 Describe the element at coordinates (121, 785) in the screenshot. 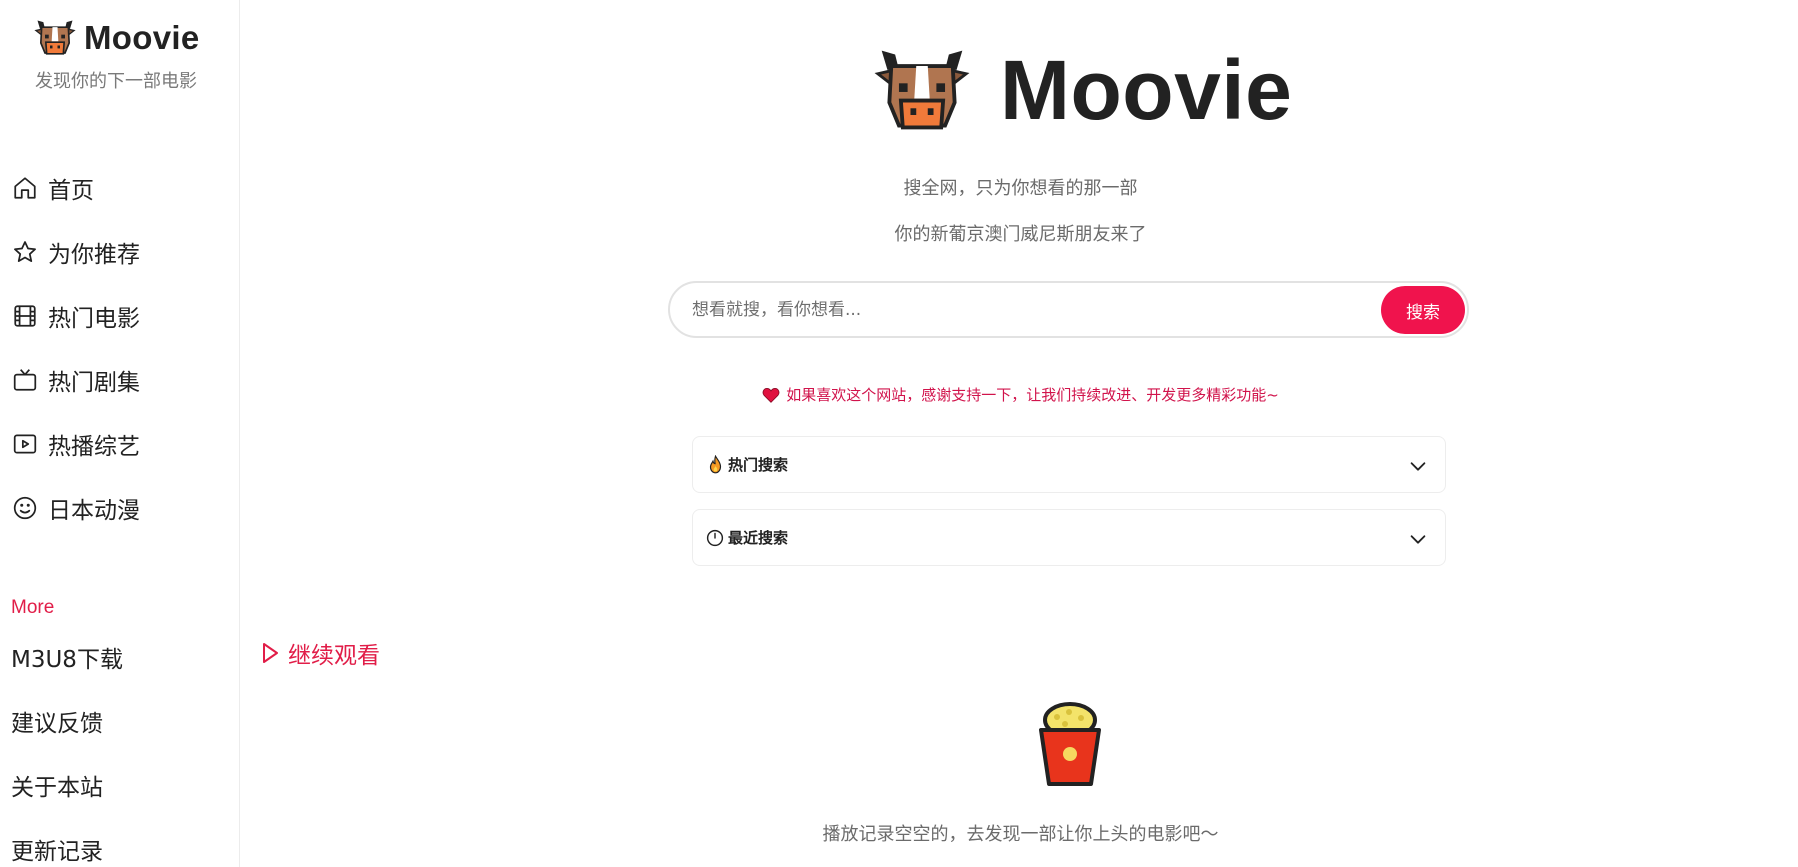

I see `sidebar-item-about: 关于本站` at that location.